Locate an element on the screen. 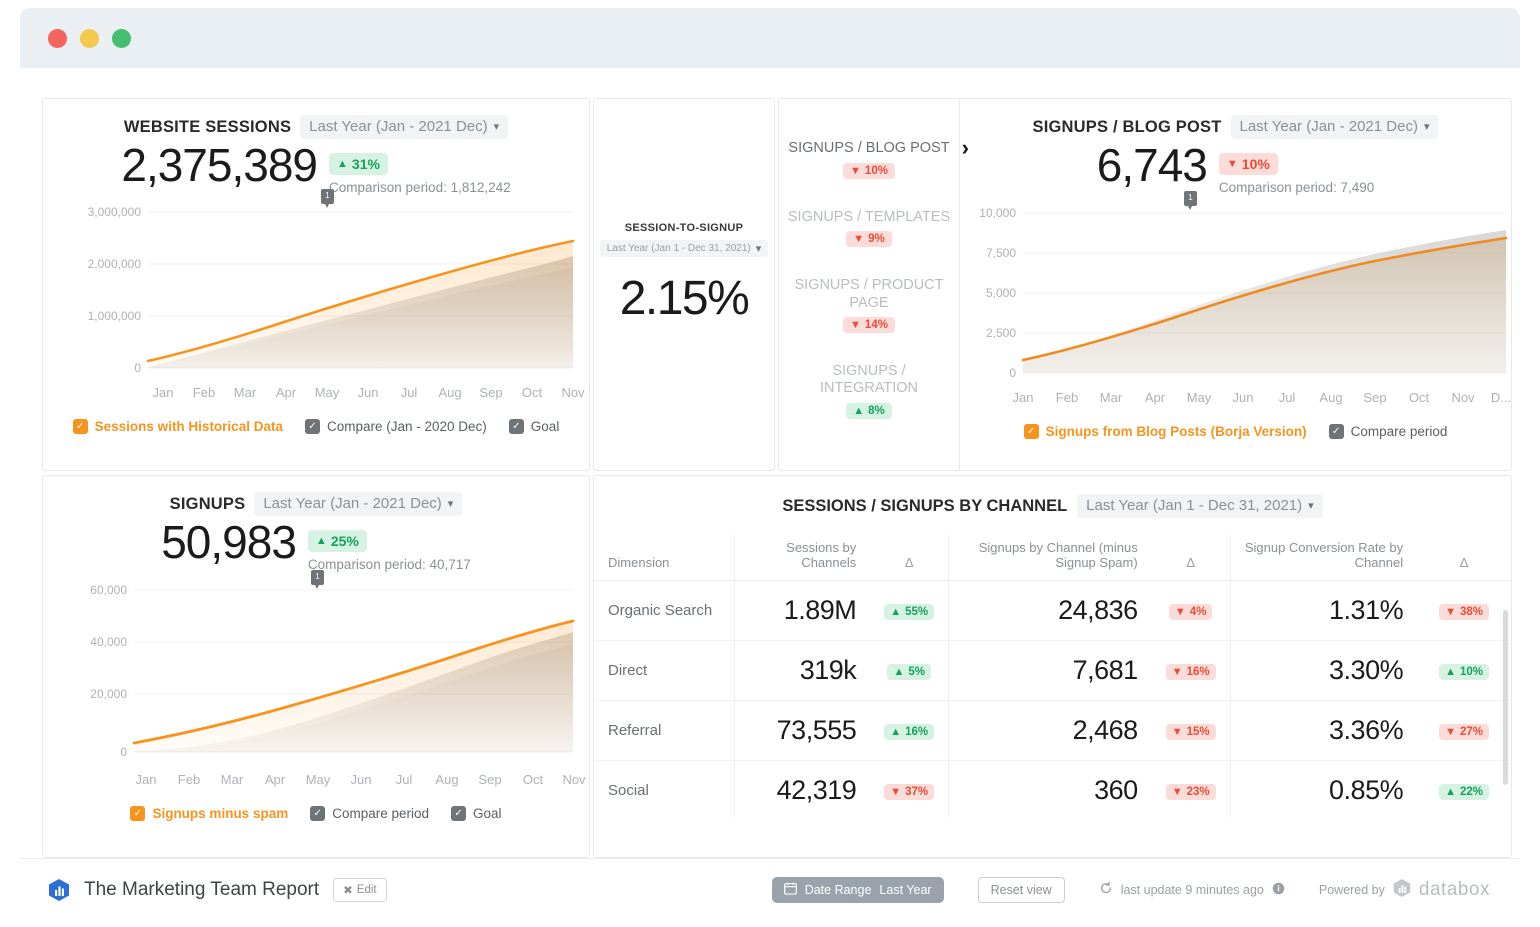 The image size is (1540, 927). col-header-conversion: Signup Conversion Rate by Channel is located at coordinates (1323, 557).